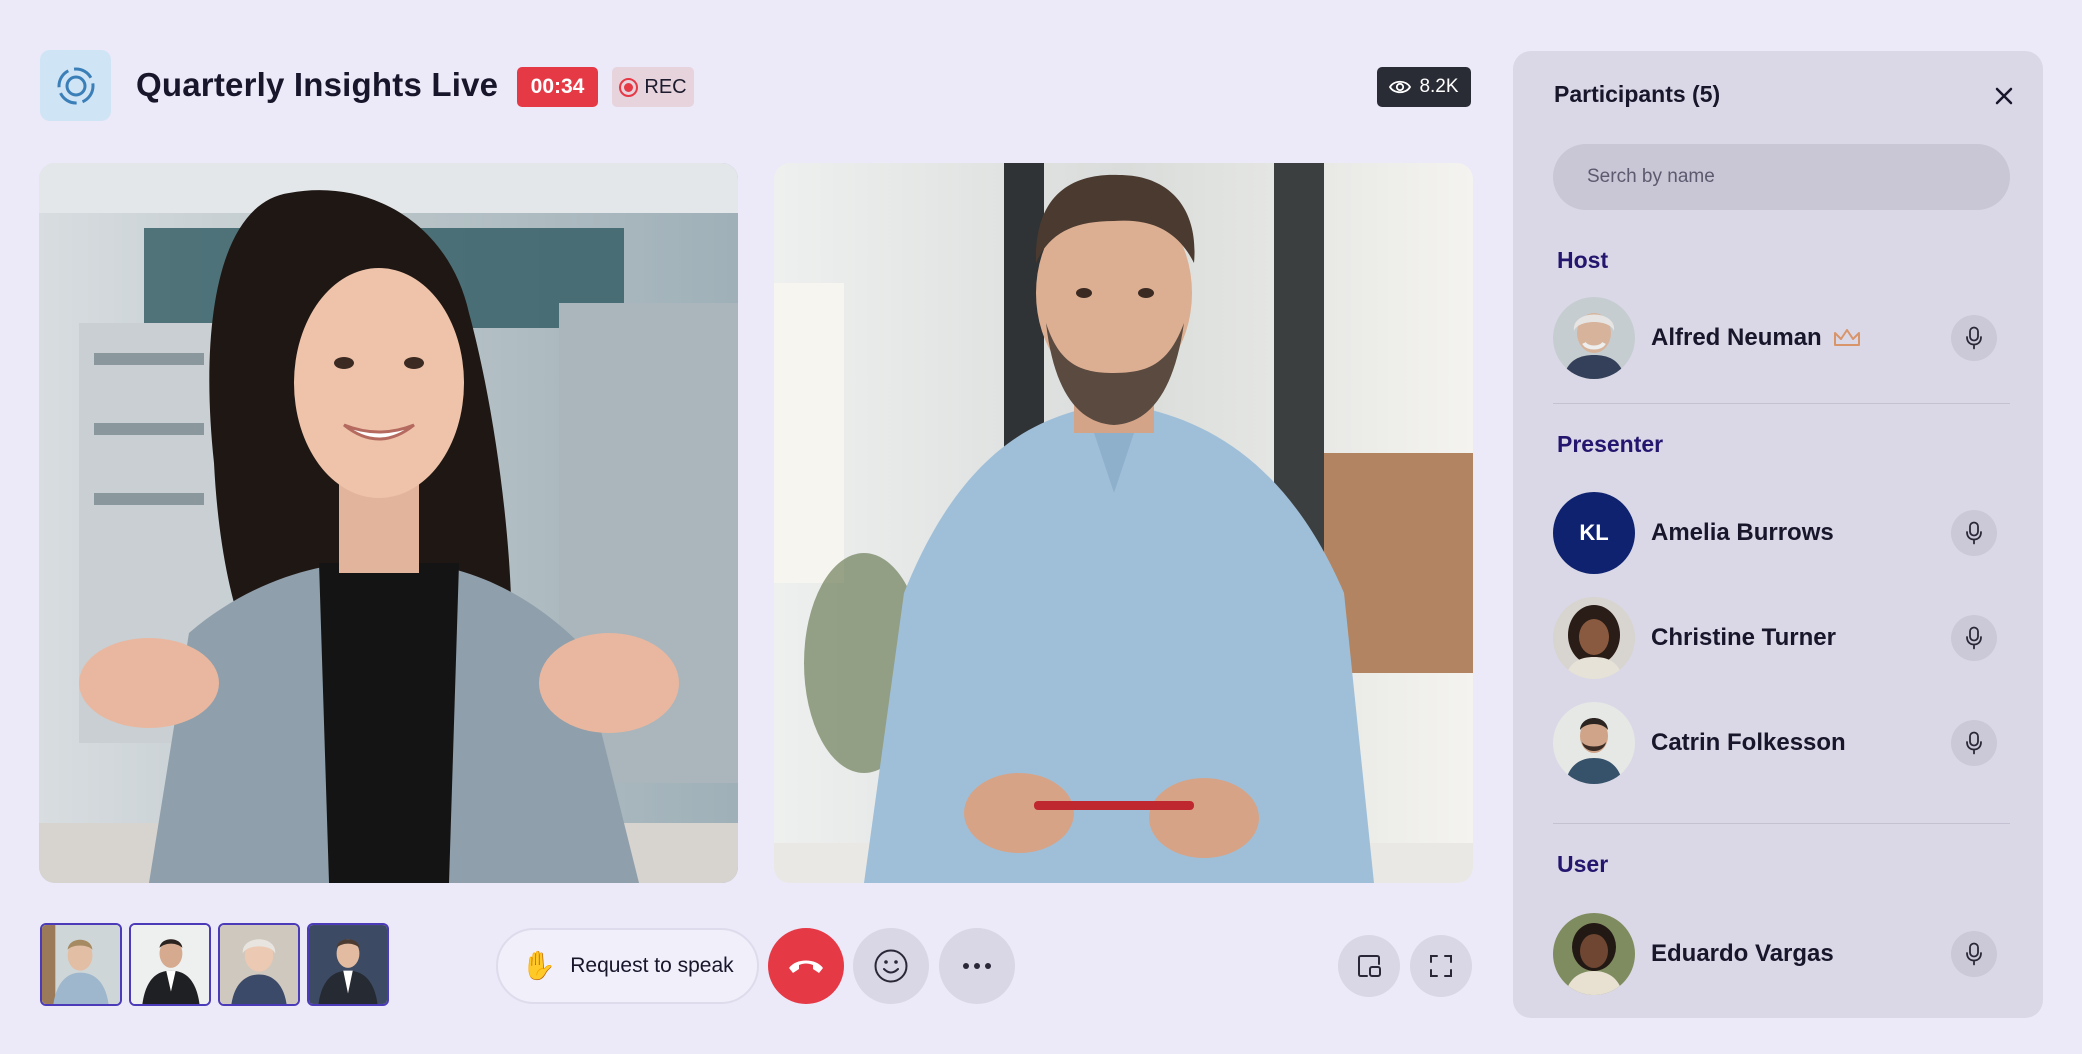 The height and width of the screenshot is (1054, 2082). I want to click on request-to-speak-button: ✋ Request to speak, so click(627, 966).